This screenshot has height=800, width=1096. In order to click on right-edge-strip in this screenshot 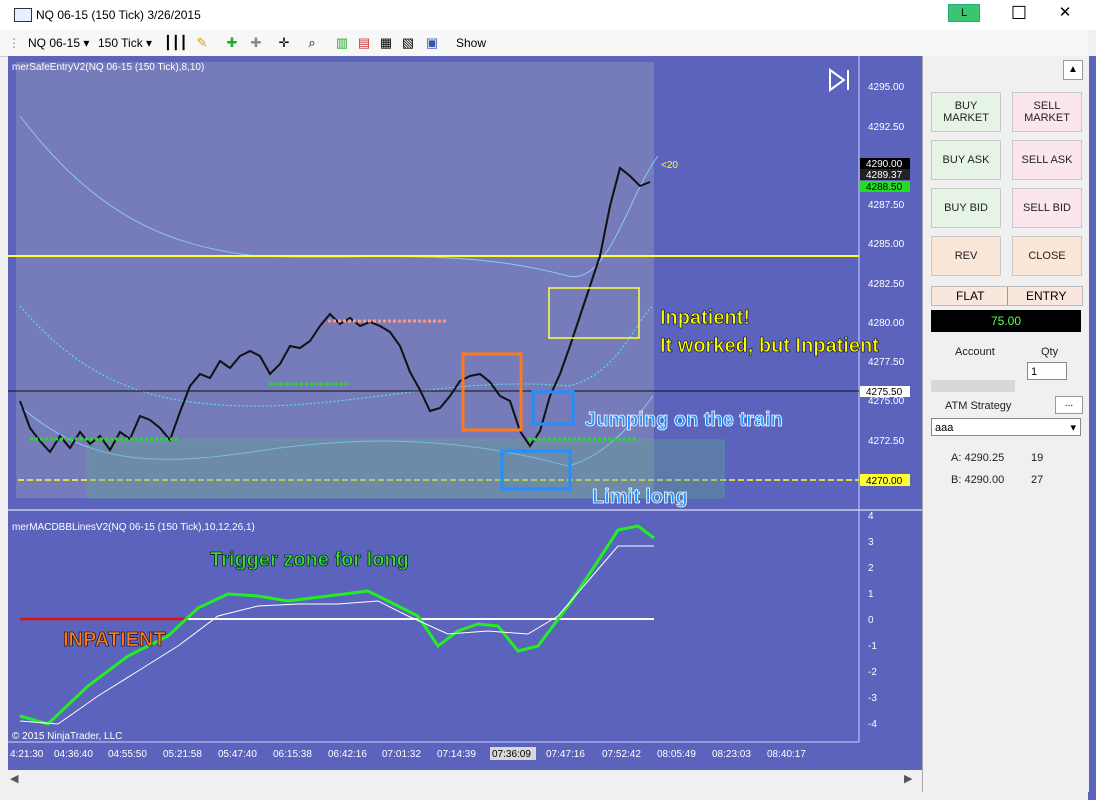, I will do `click(1092, 428)`.